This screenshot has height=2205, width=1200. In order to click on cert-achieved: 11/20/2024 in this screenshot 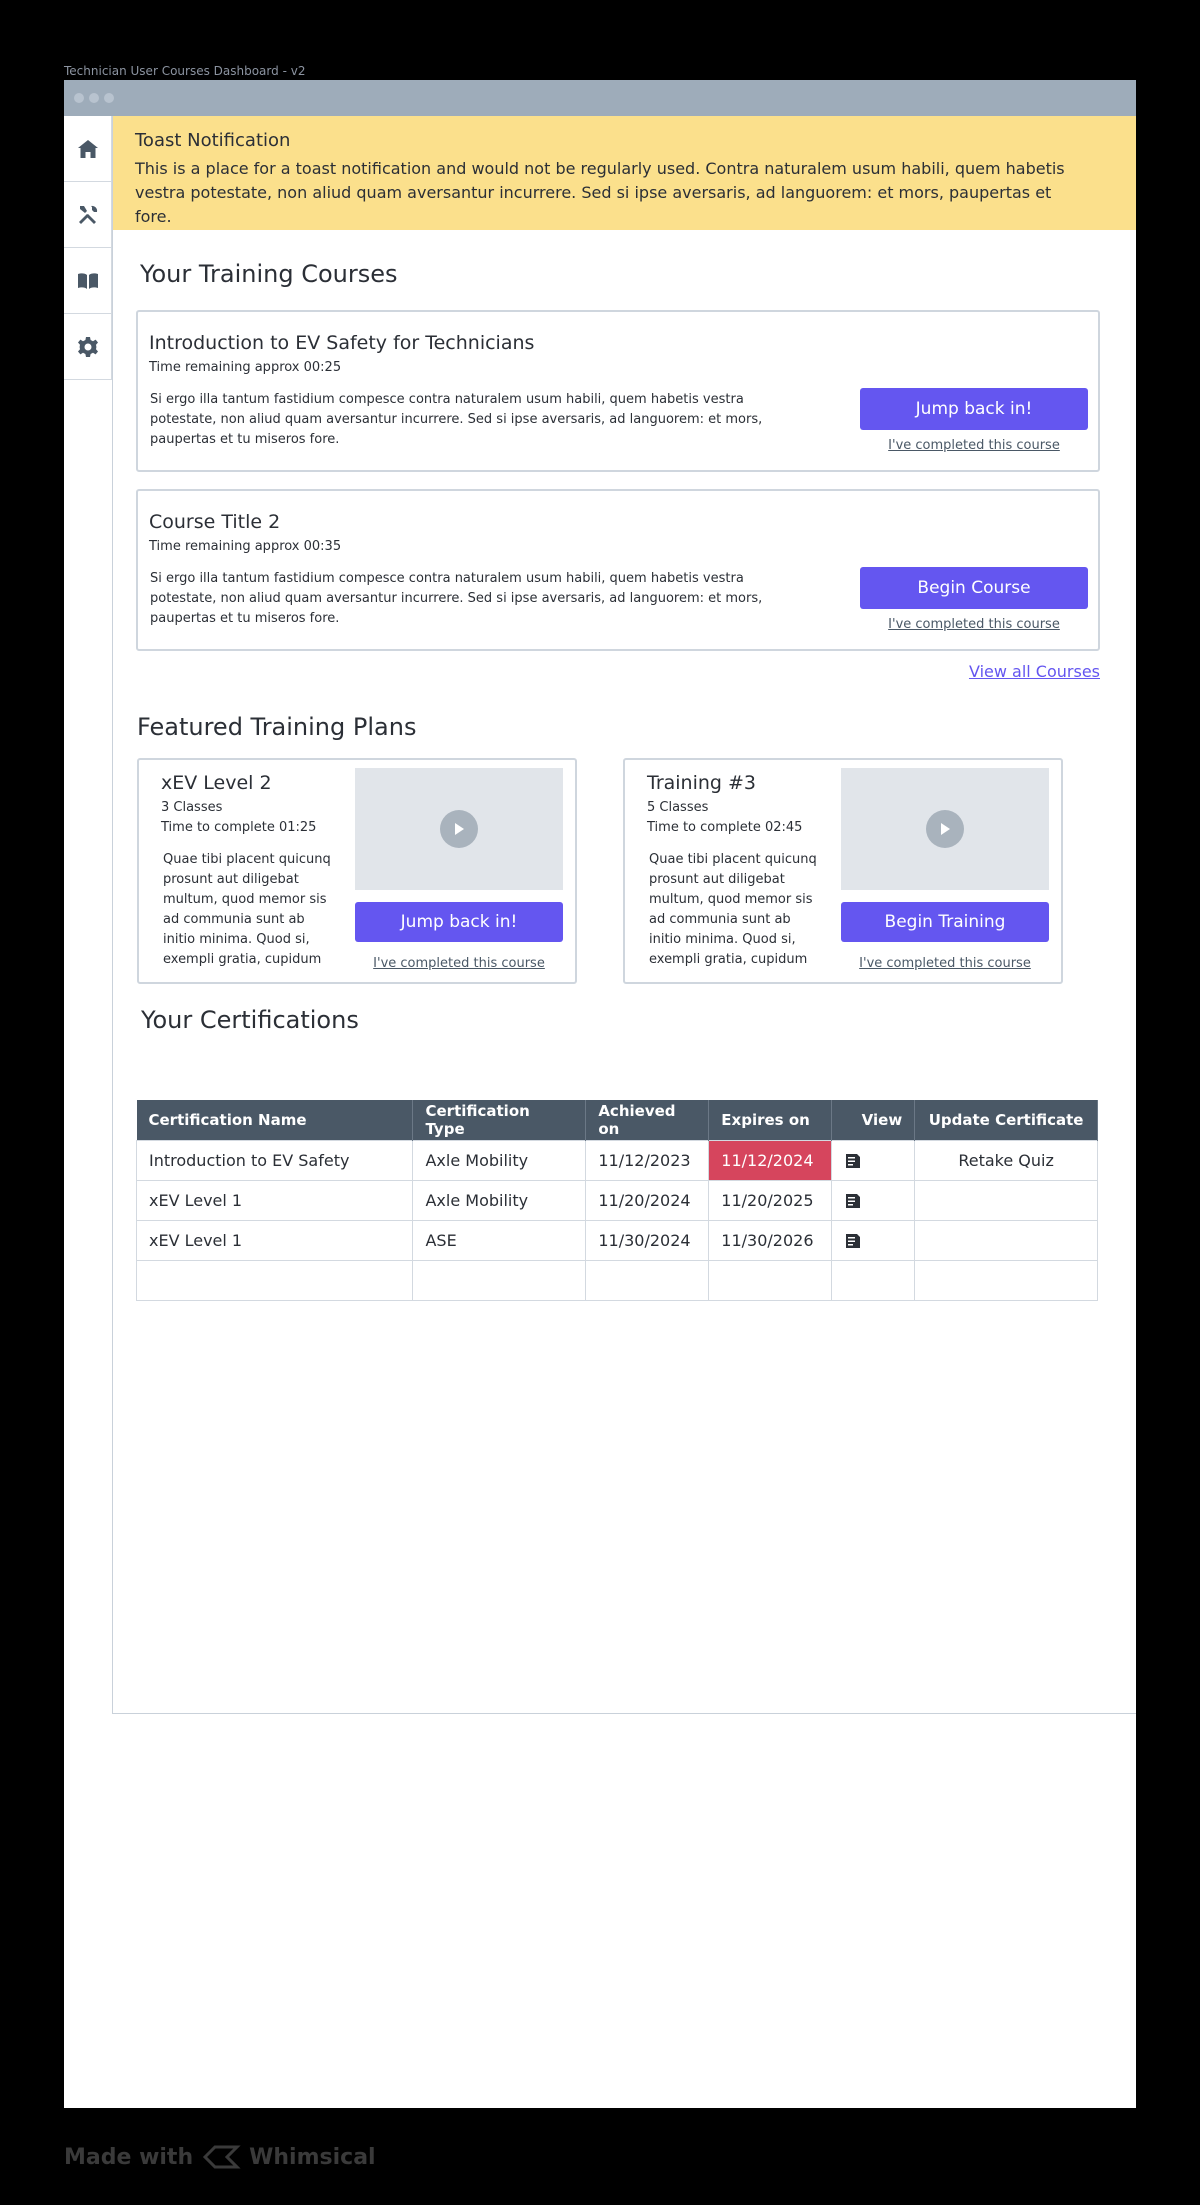, I will do `click(647, 1200)`.